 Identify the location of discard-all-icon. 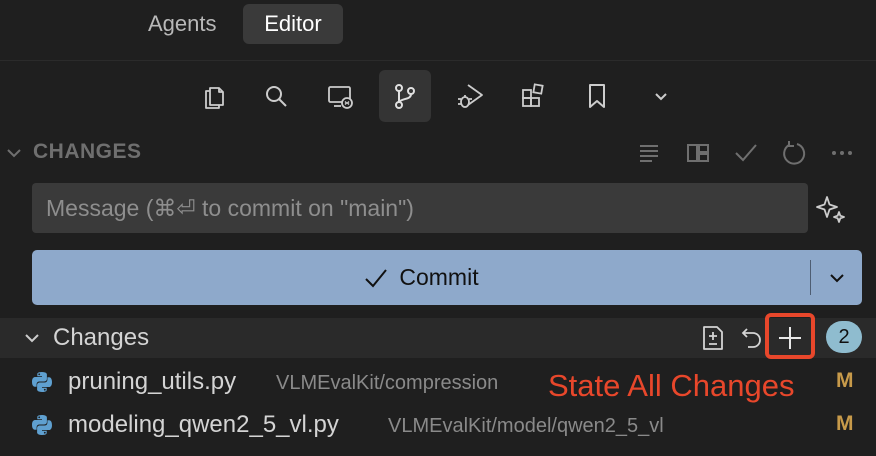
(751, 338).